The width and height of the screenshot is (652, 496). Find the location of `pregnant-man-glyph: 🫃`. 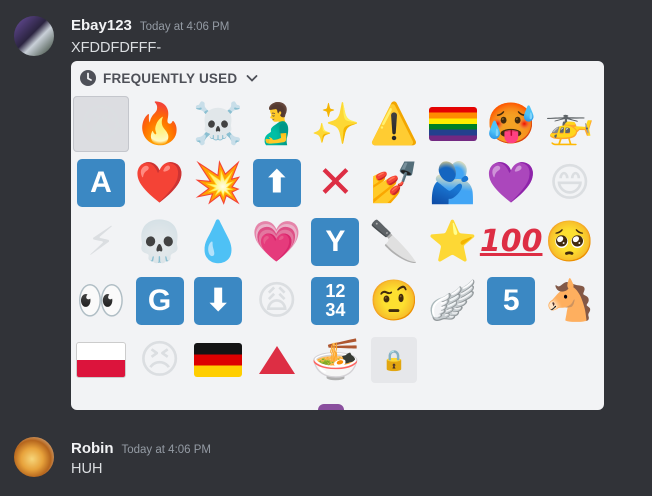

pregnant-man-glyph: 🫃 is located at coordinates (276, 124).